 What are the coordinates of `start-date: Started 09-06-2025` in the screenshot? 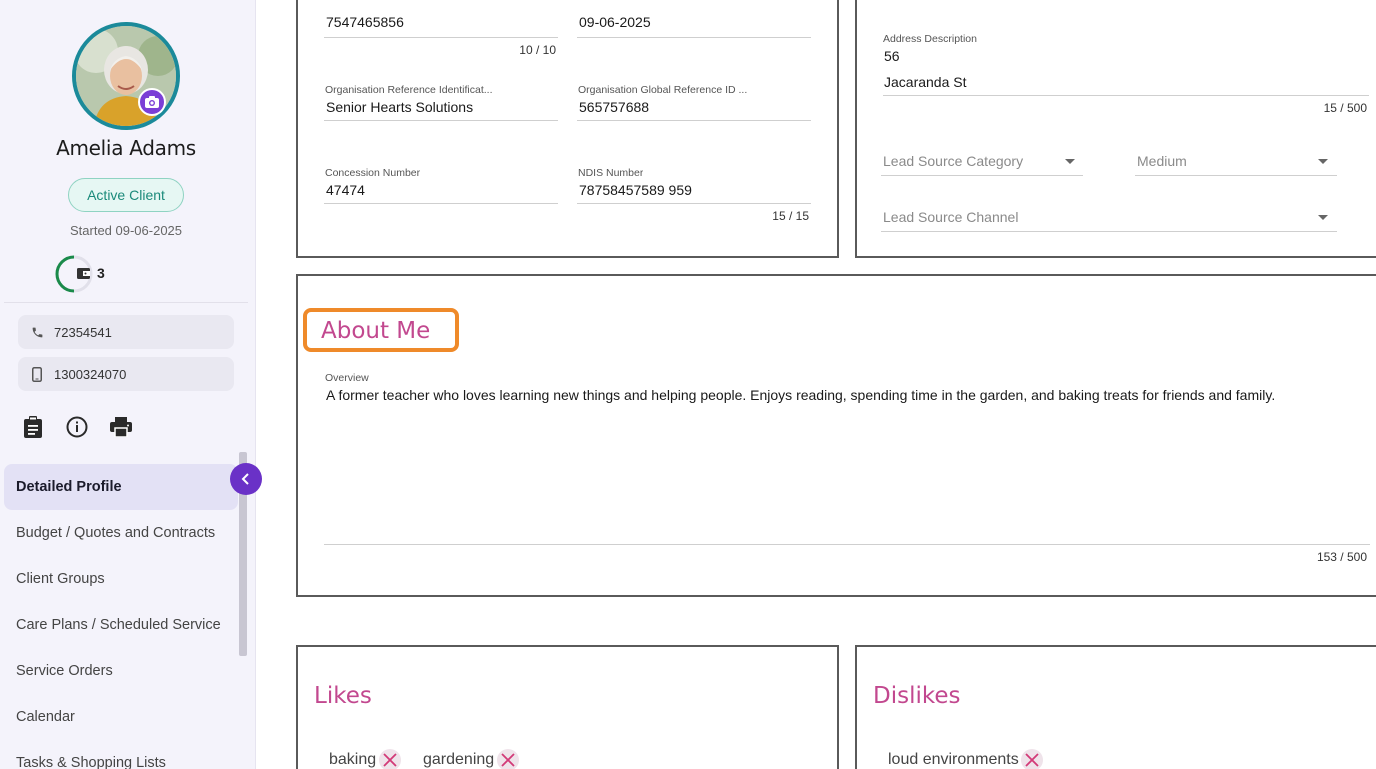 It's located at (126, 230).